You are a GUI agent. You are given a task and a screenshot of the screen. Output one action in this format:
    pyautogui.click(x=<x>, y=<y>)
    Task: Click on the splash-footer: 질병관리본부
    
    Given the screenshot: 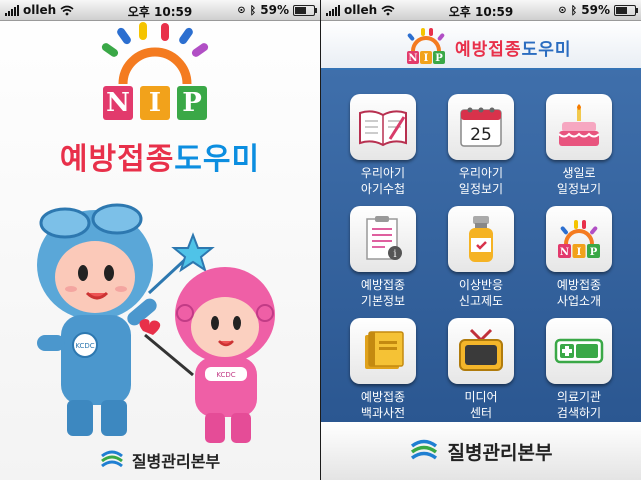 What is the action you would take?
    pyautogui.click(x=160, y=460)
    